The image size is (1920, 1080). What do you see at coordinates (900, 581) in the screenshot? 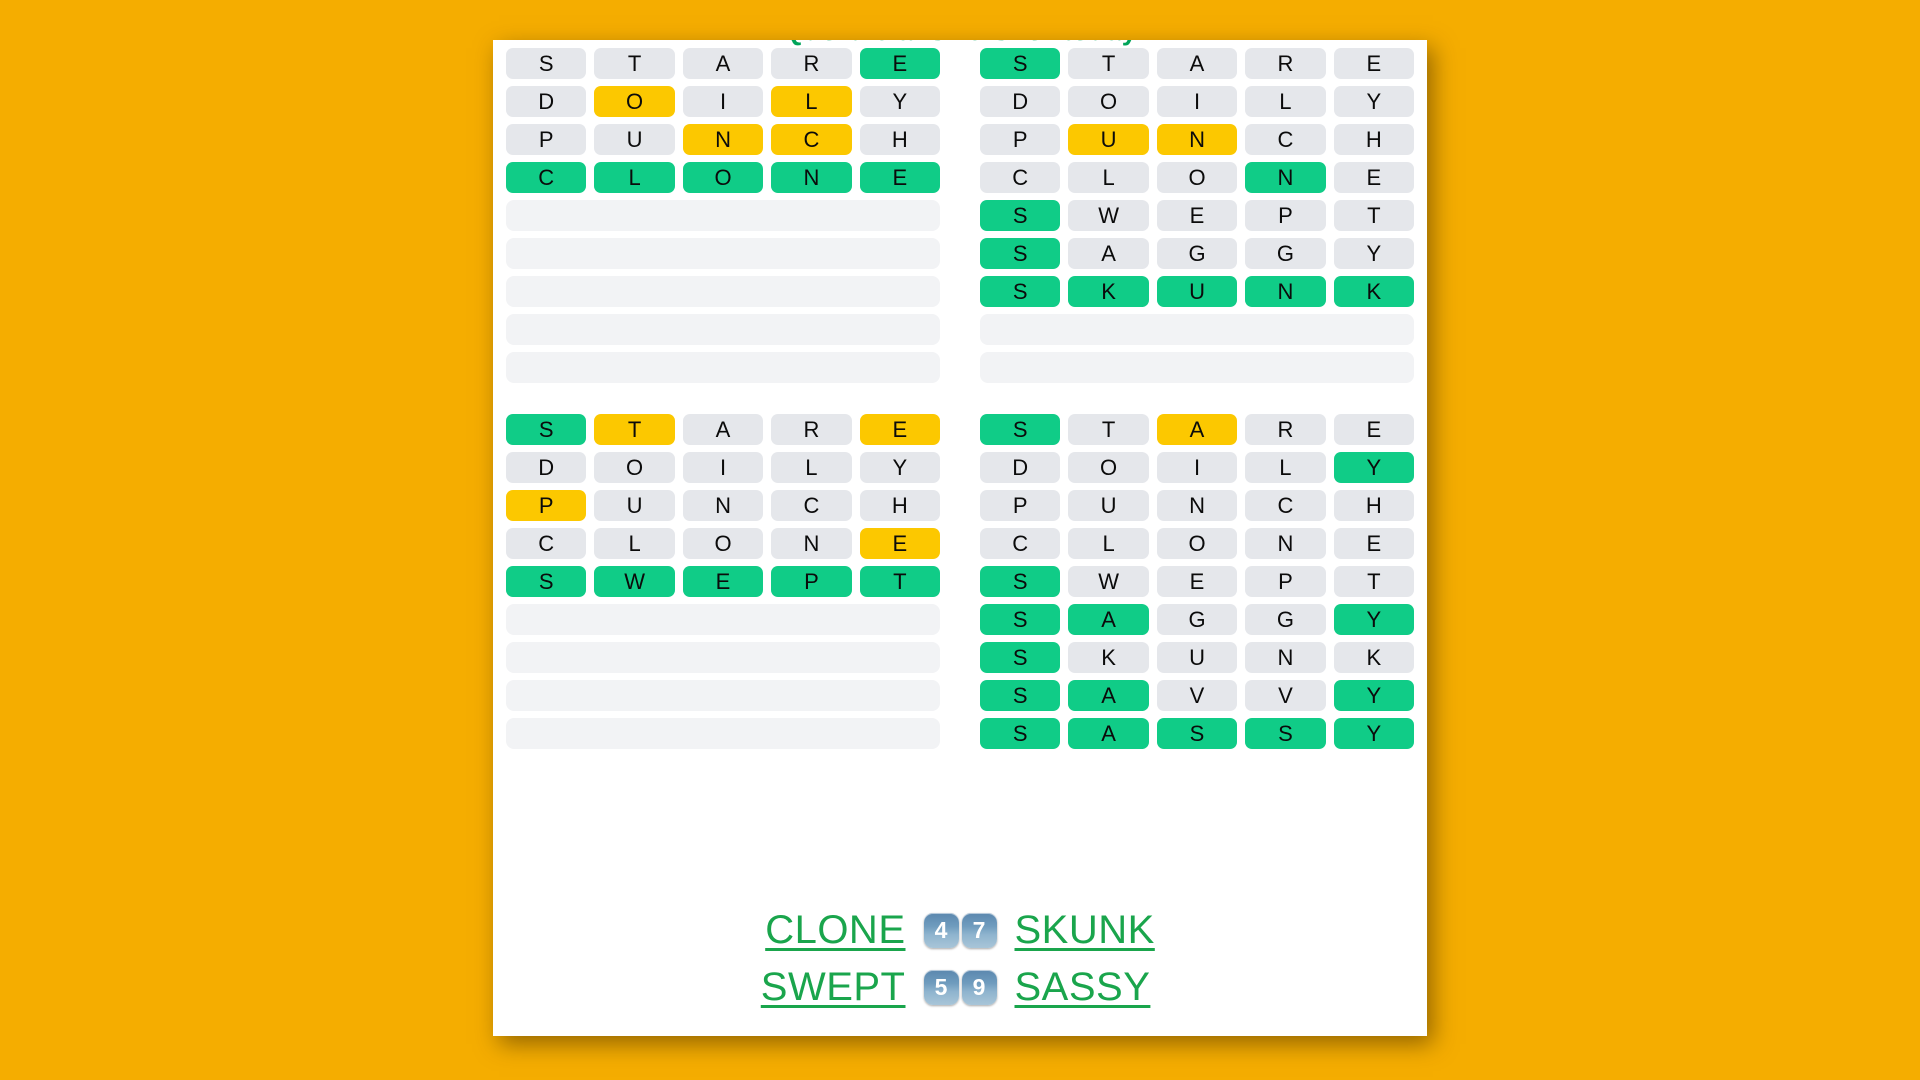
I see `letter-tile-green: T` at bounding box center [900, 581].